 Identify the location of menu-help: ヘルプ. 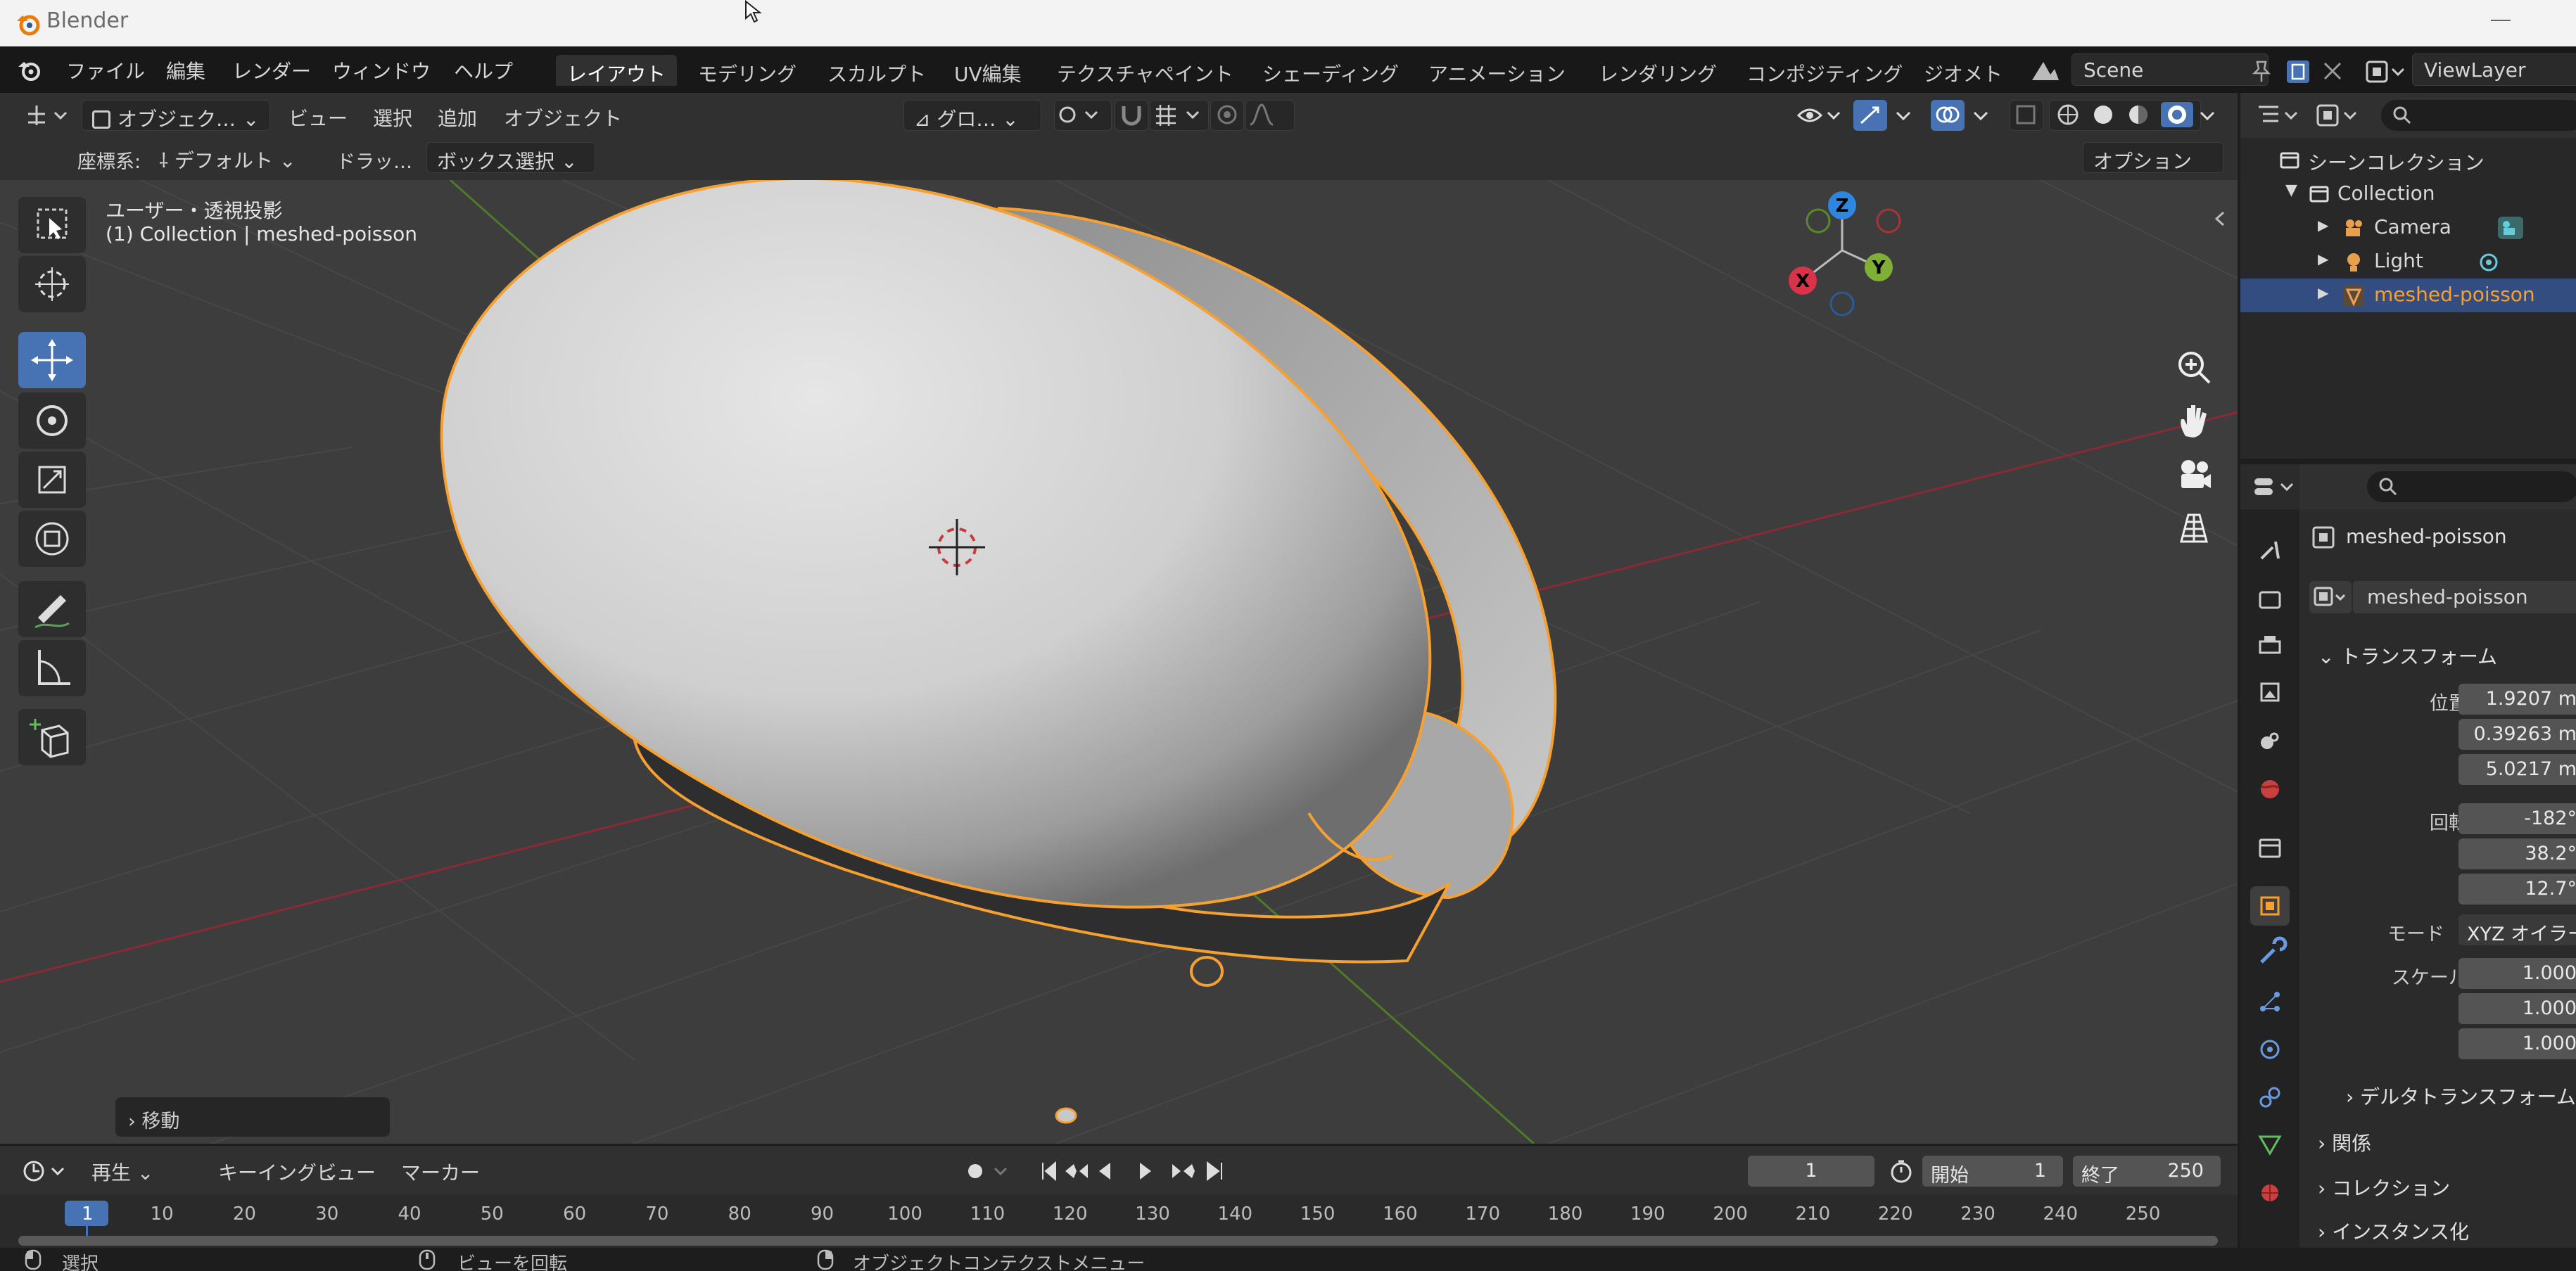
(483, 70).